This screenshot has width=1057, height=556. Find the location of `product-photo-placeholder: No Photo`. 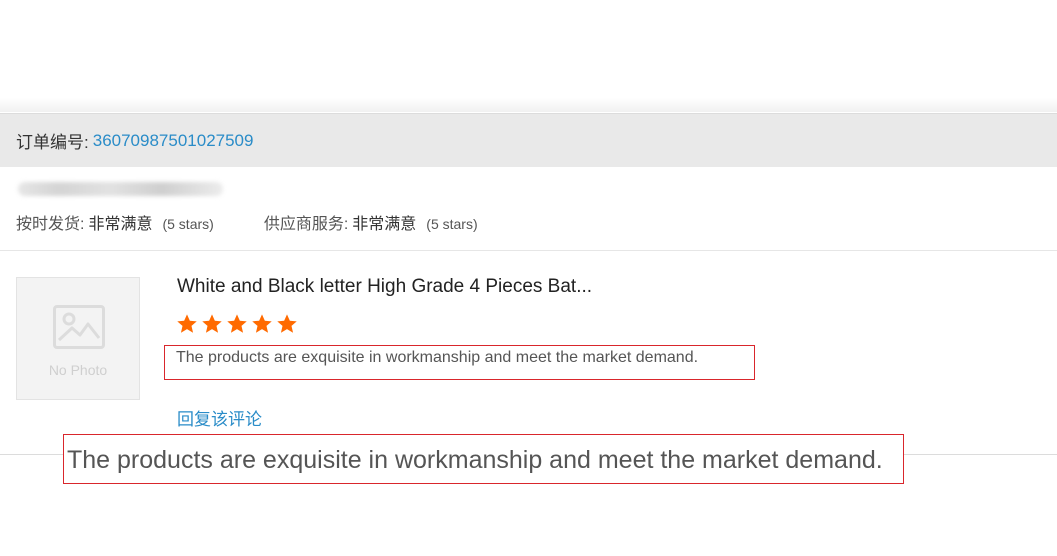

product-photo-placeholder: No Photo is located at coordinates (78, 338).